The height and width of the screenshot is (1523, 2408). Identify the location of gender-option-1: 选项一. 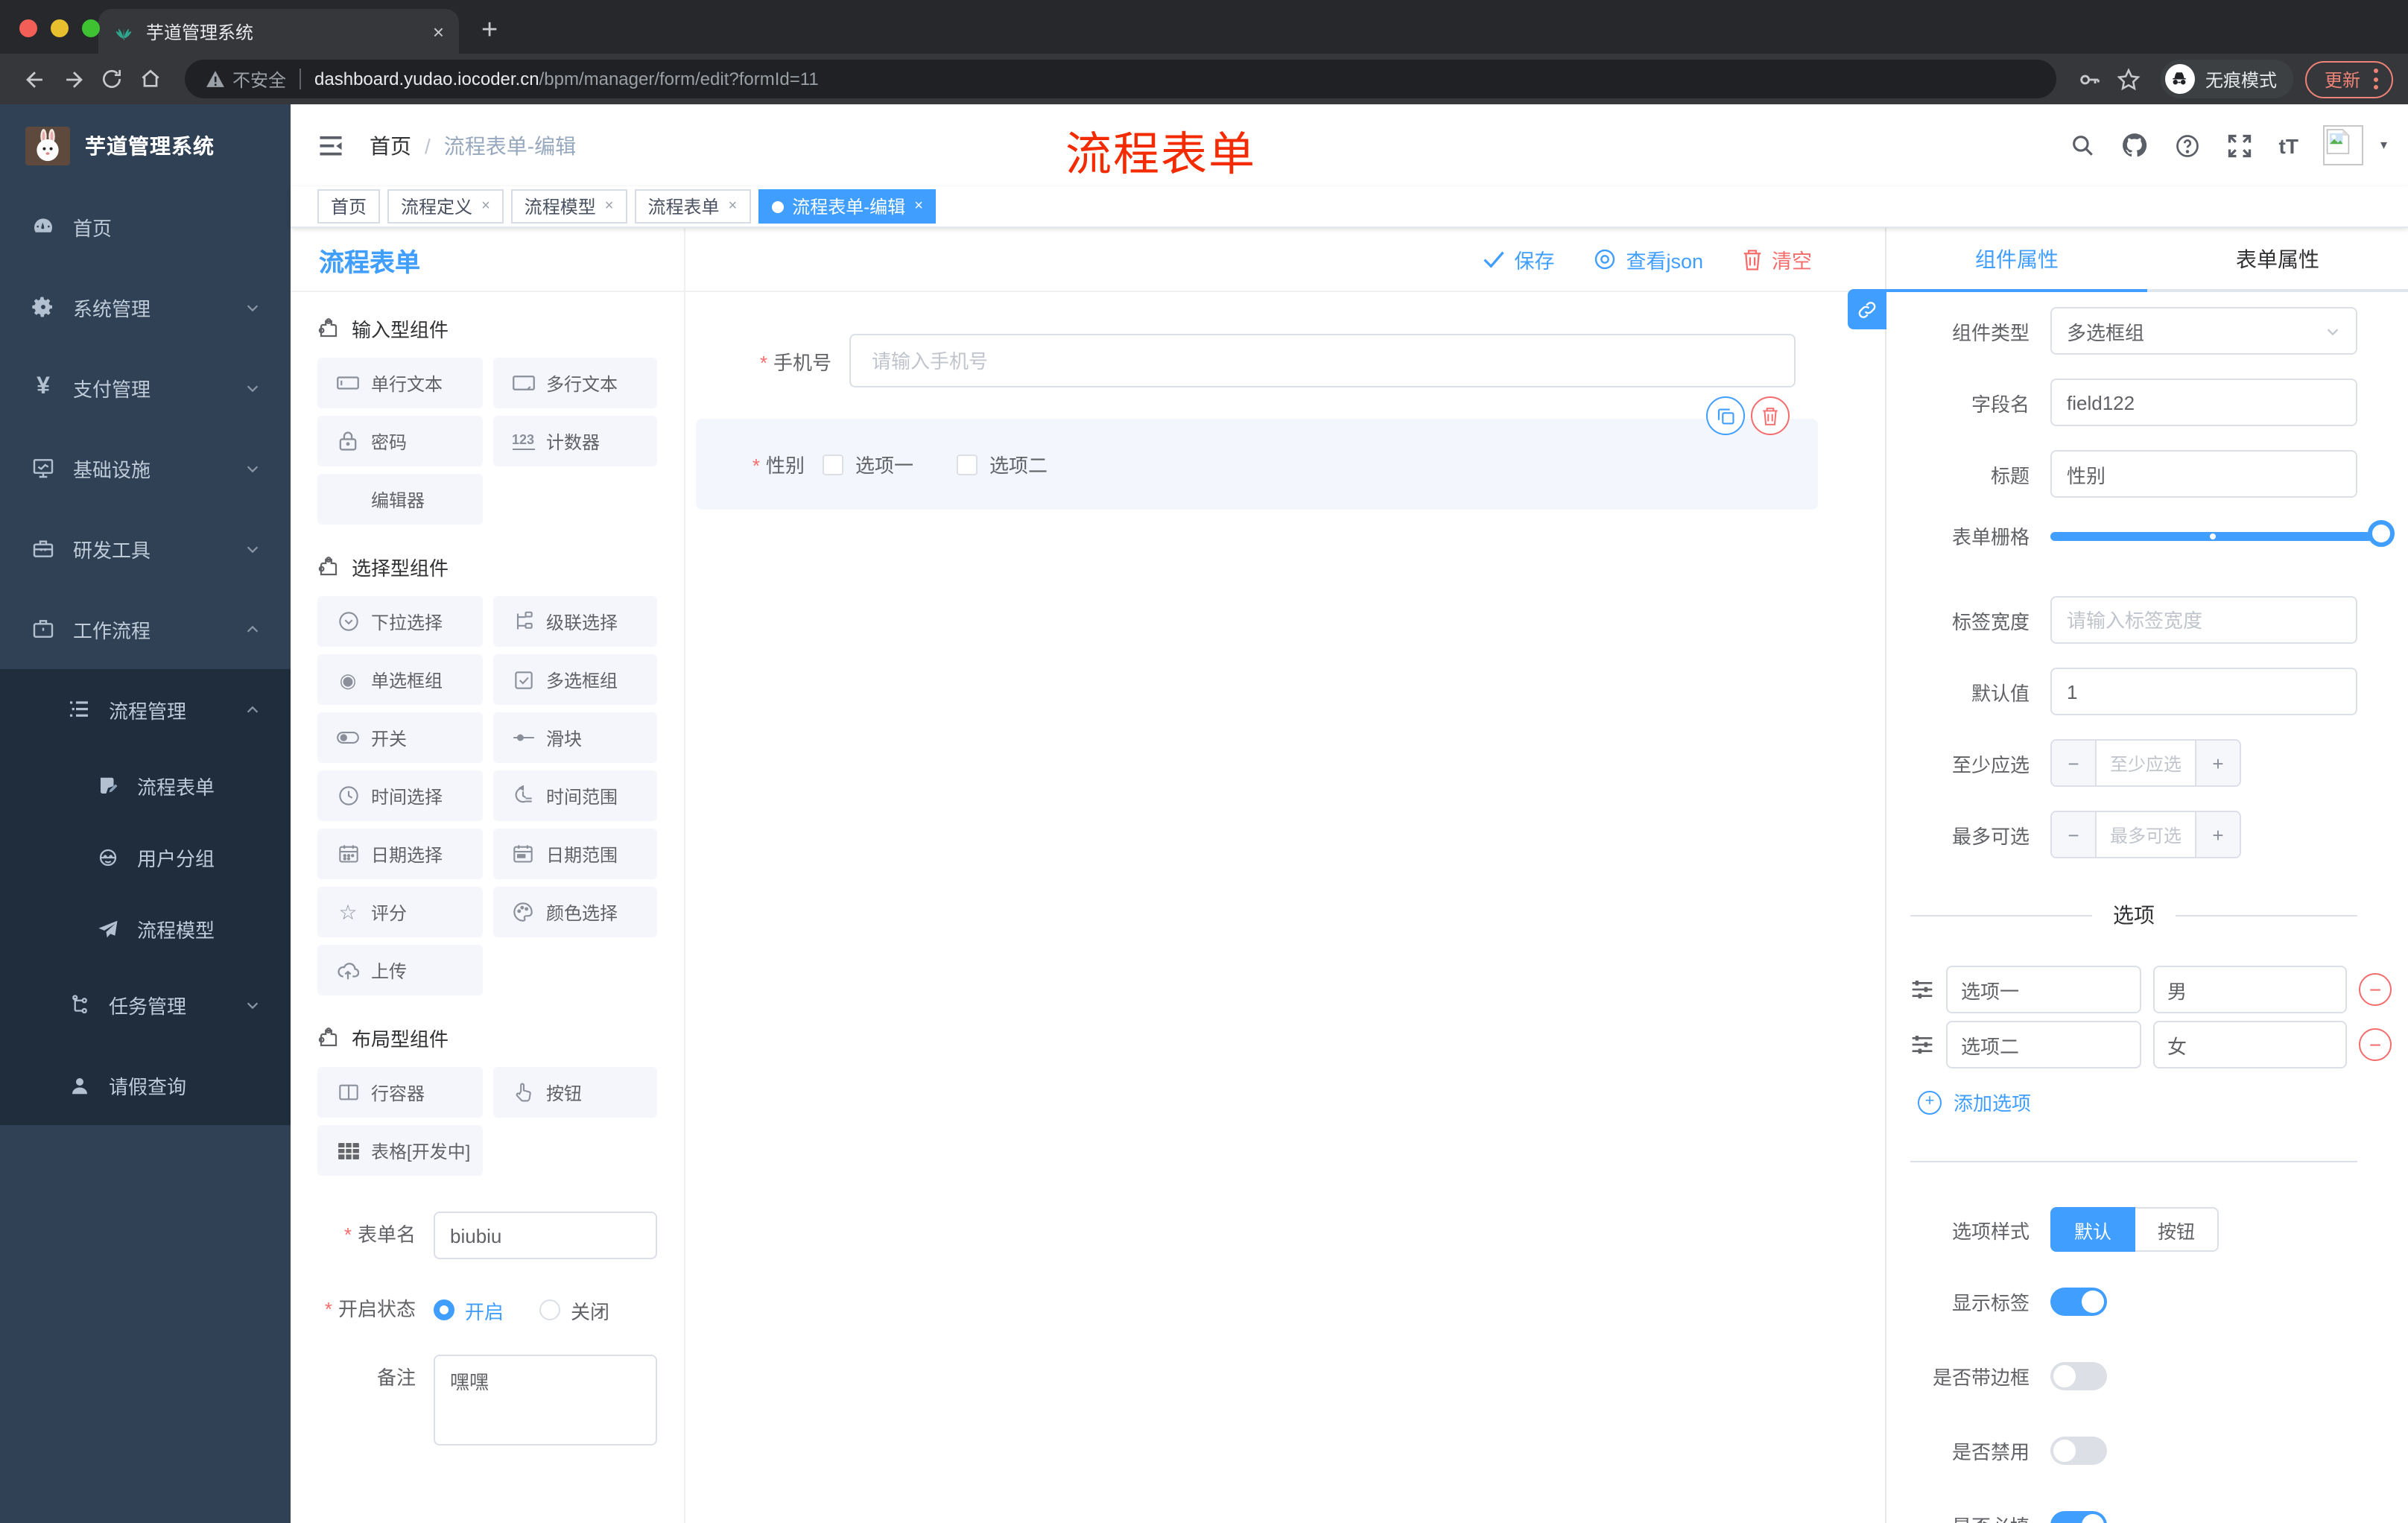
(868, 464).